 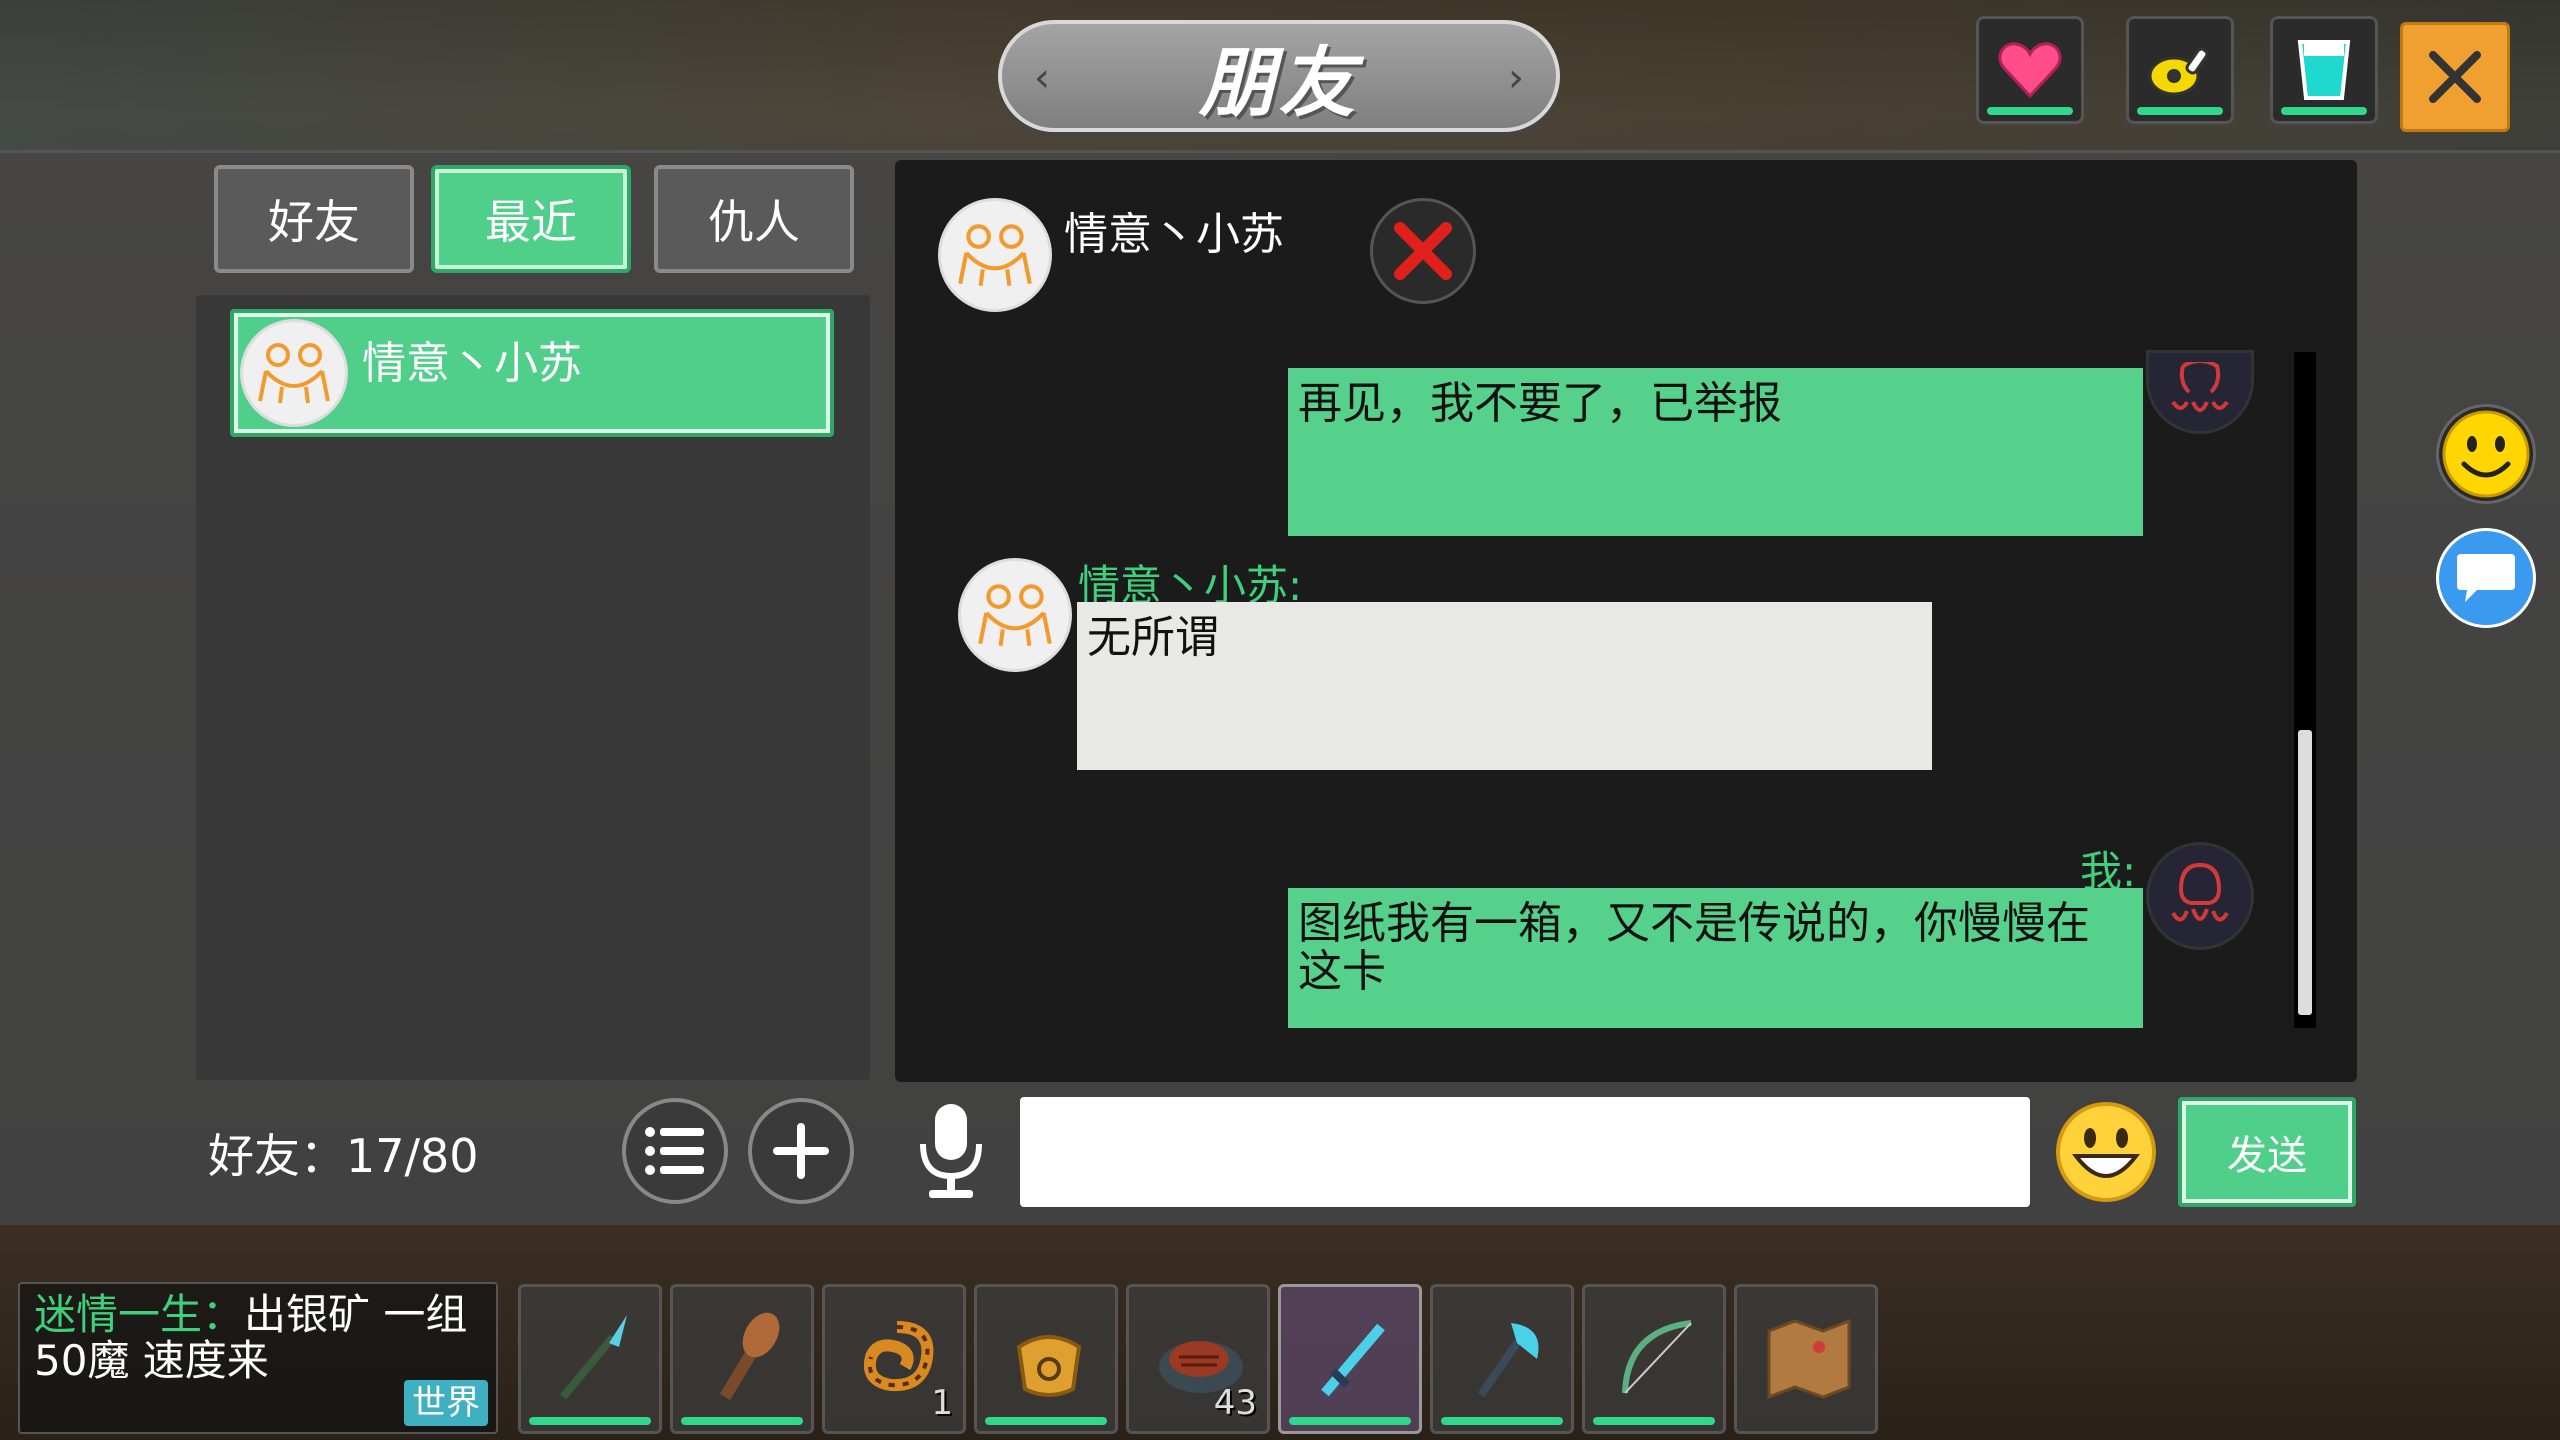 I want to click on health-status, so click(x=2030, y=70).